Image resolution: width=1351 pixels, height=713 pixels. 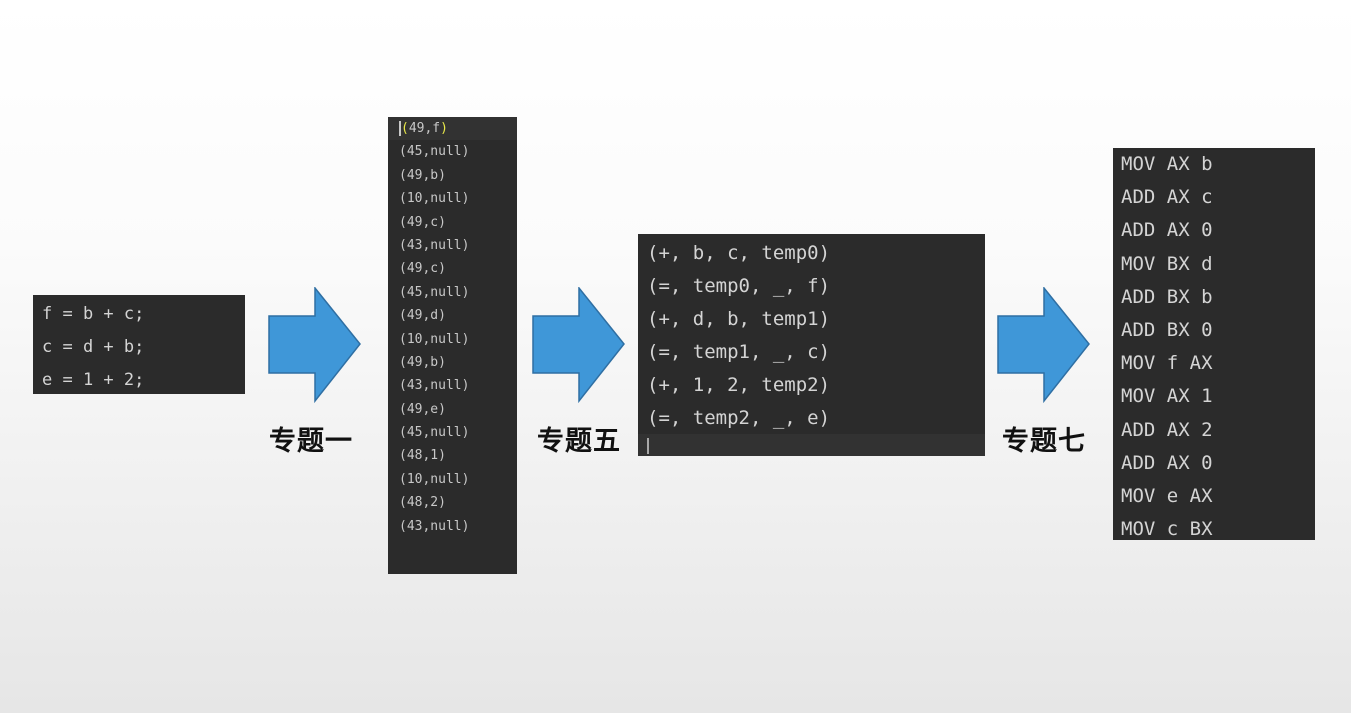 What do you see at coordinates (422, 316) in the screenshot?
I see `token-item: (49,d)` at bounding box center [422, 316].